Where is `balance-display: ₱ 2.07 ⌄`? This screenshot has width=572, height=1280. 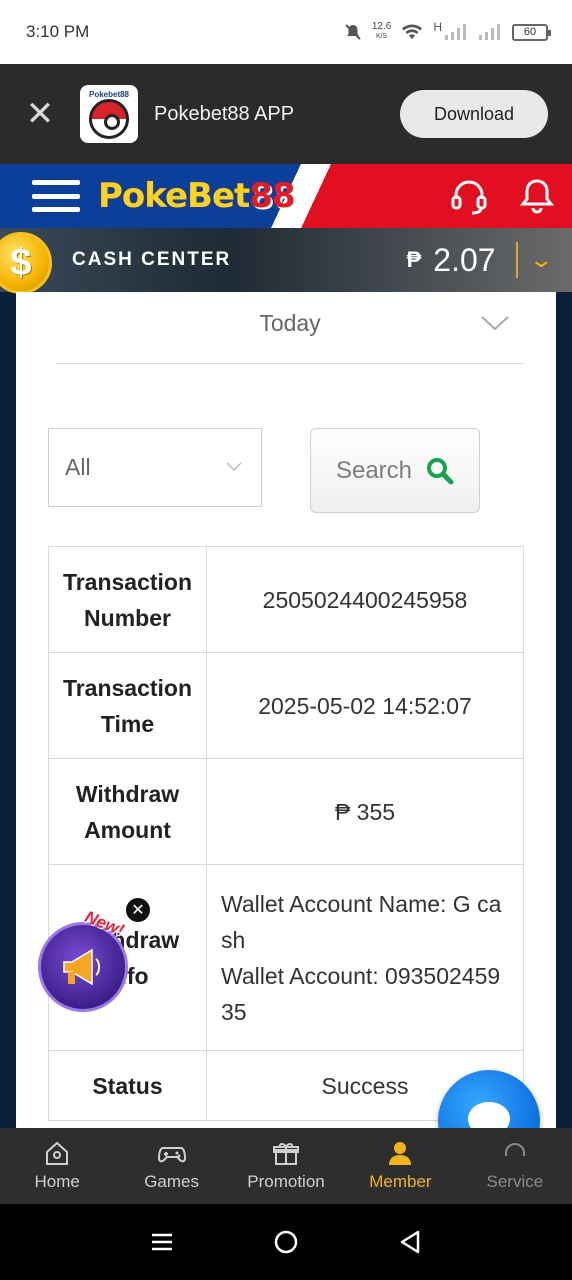 balance-display: ₱ 2.07 ⌄ is located at coordinates (489, 260).